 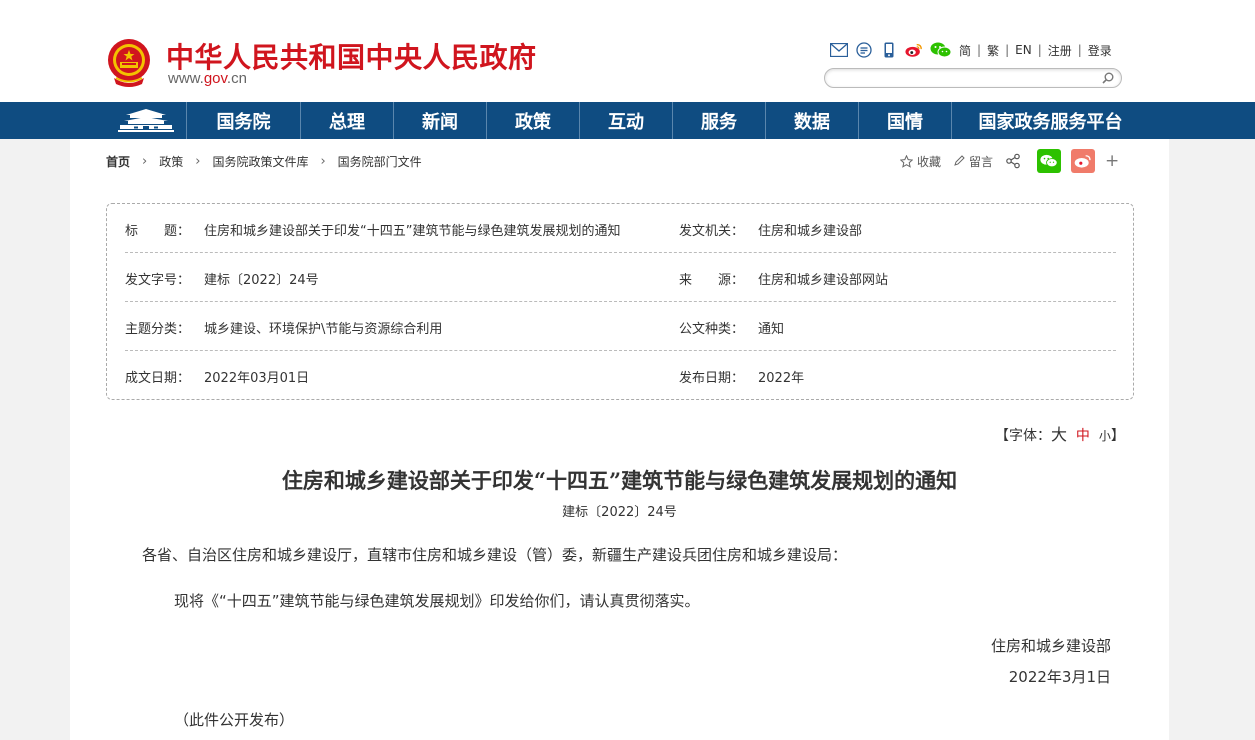 What do you see at coordinates (889, 50) in the screenshot?
I see `mobile-icon` at bounding box center [889, 50].